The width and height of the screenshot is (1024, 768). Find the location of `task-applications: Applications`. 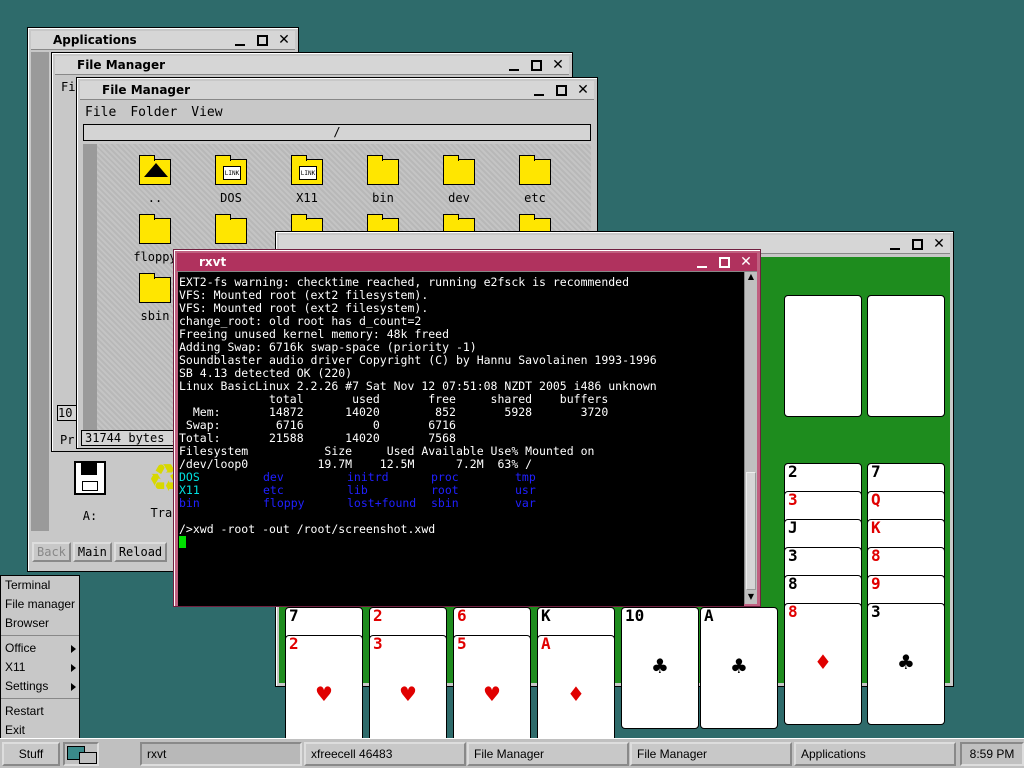

task-applications: Applications is located at coordinates (875, 754).